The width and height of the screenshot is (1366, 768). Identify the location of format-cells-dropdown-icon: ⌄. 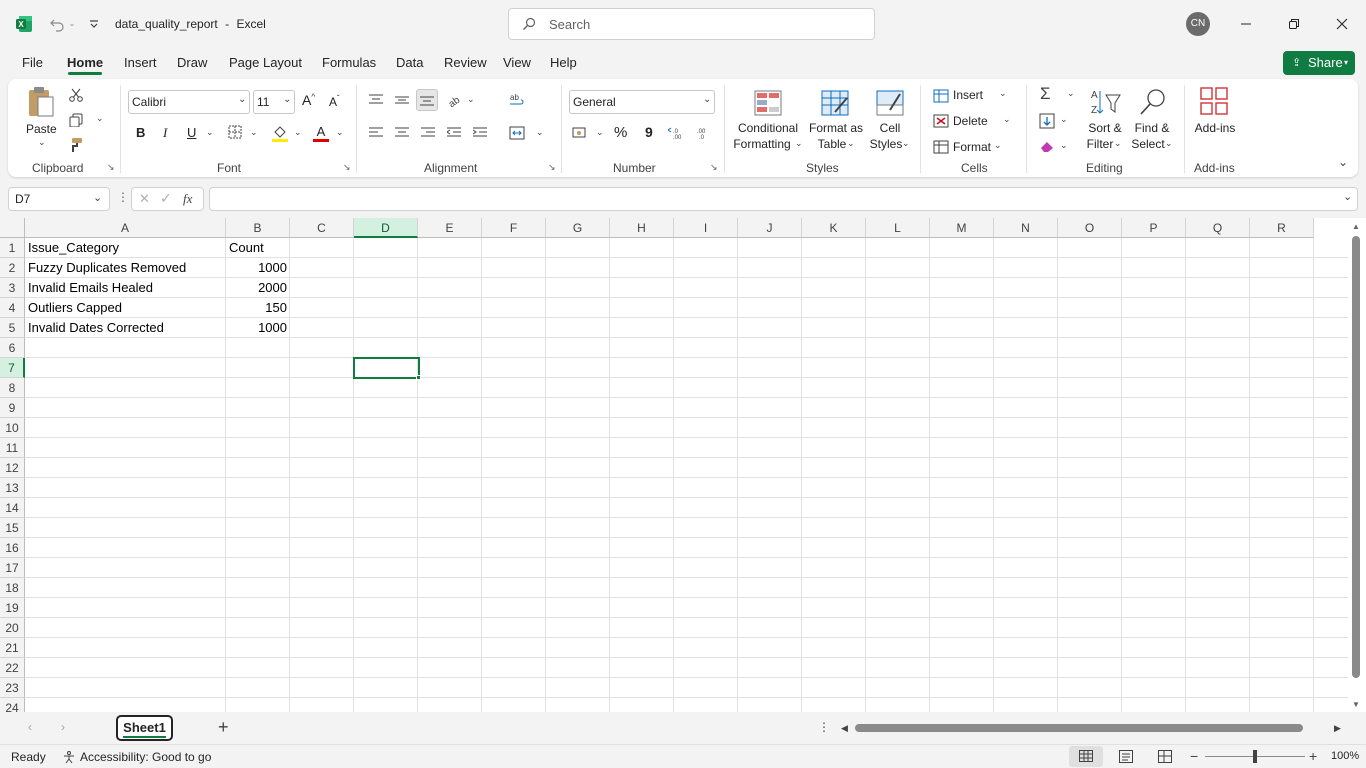
(998, 145).